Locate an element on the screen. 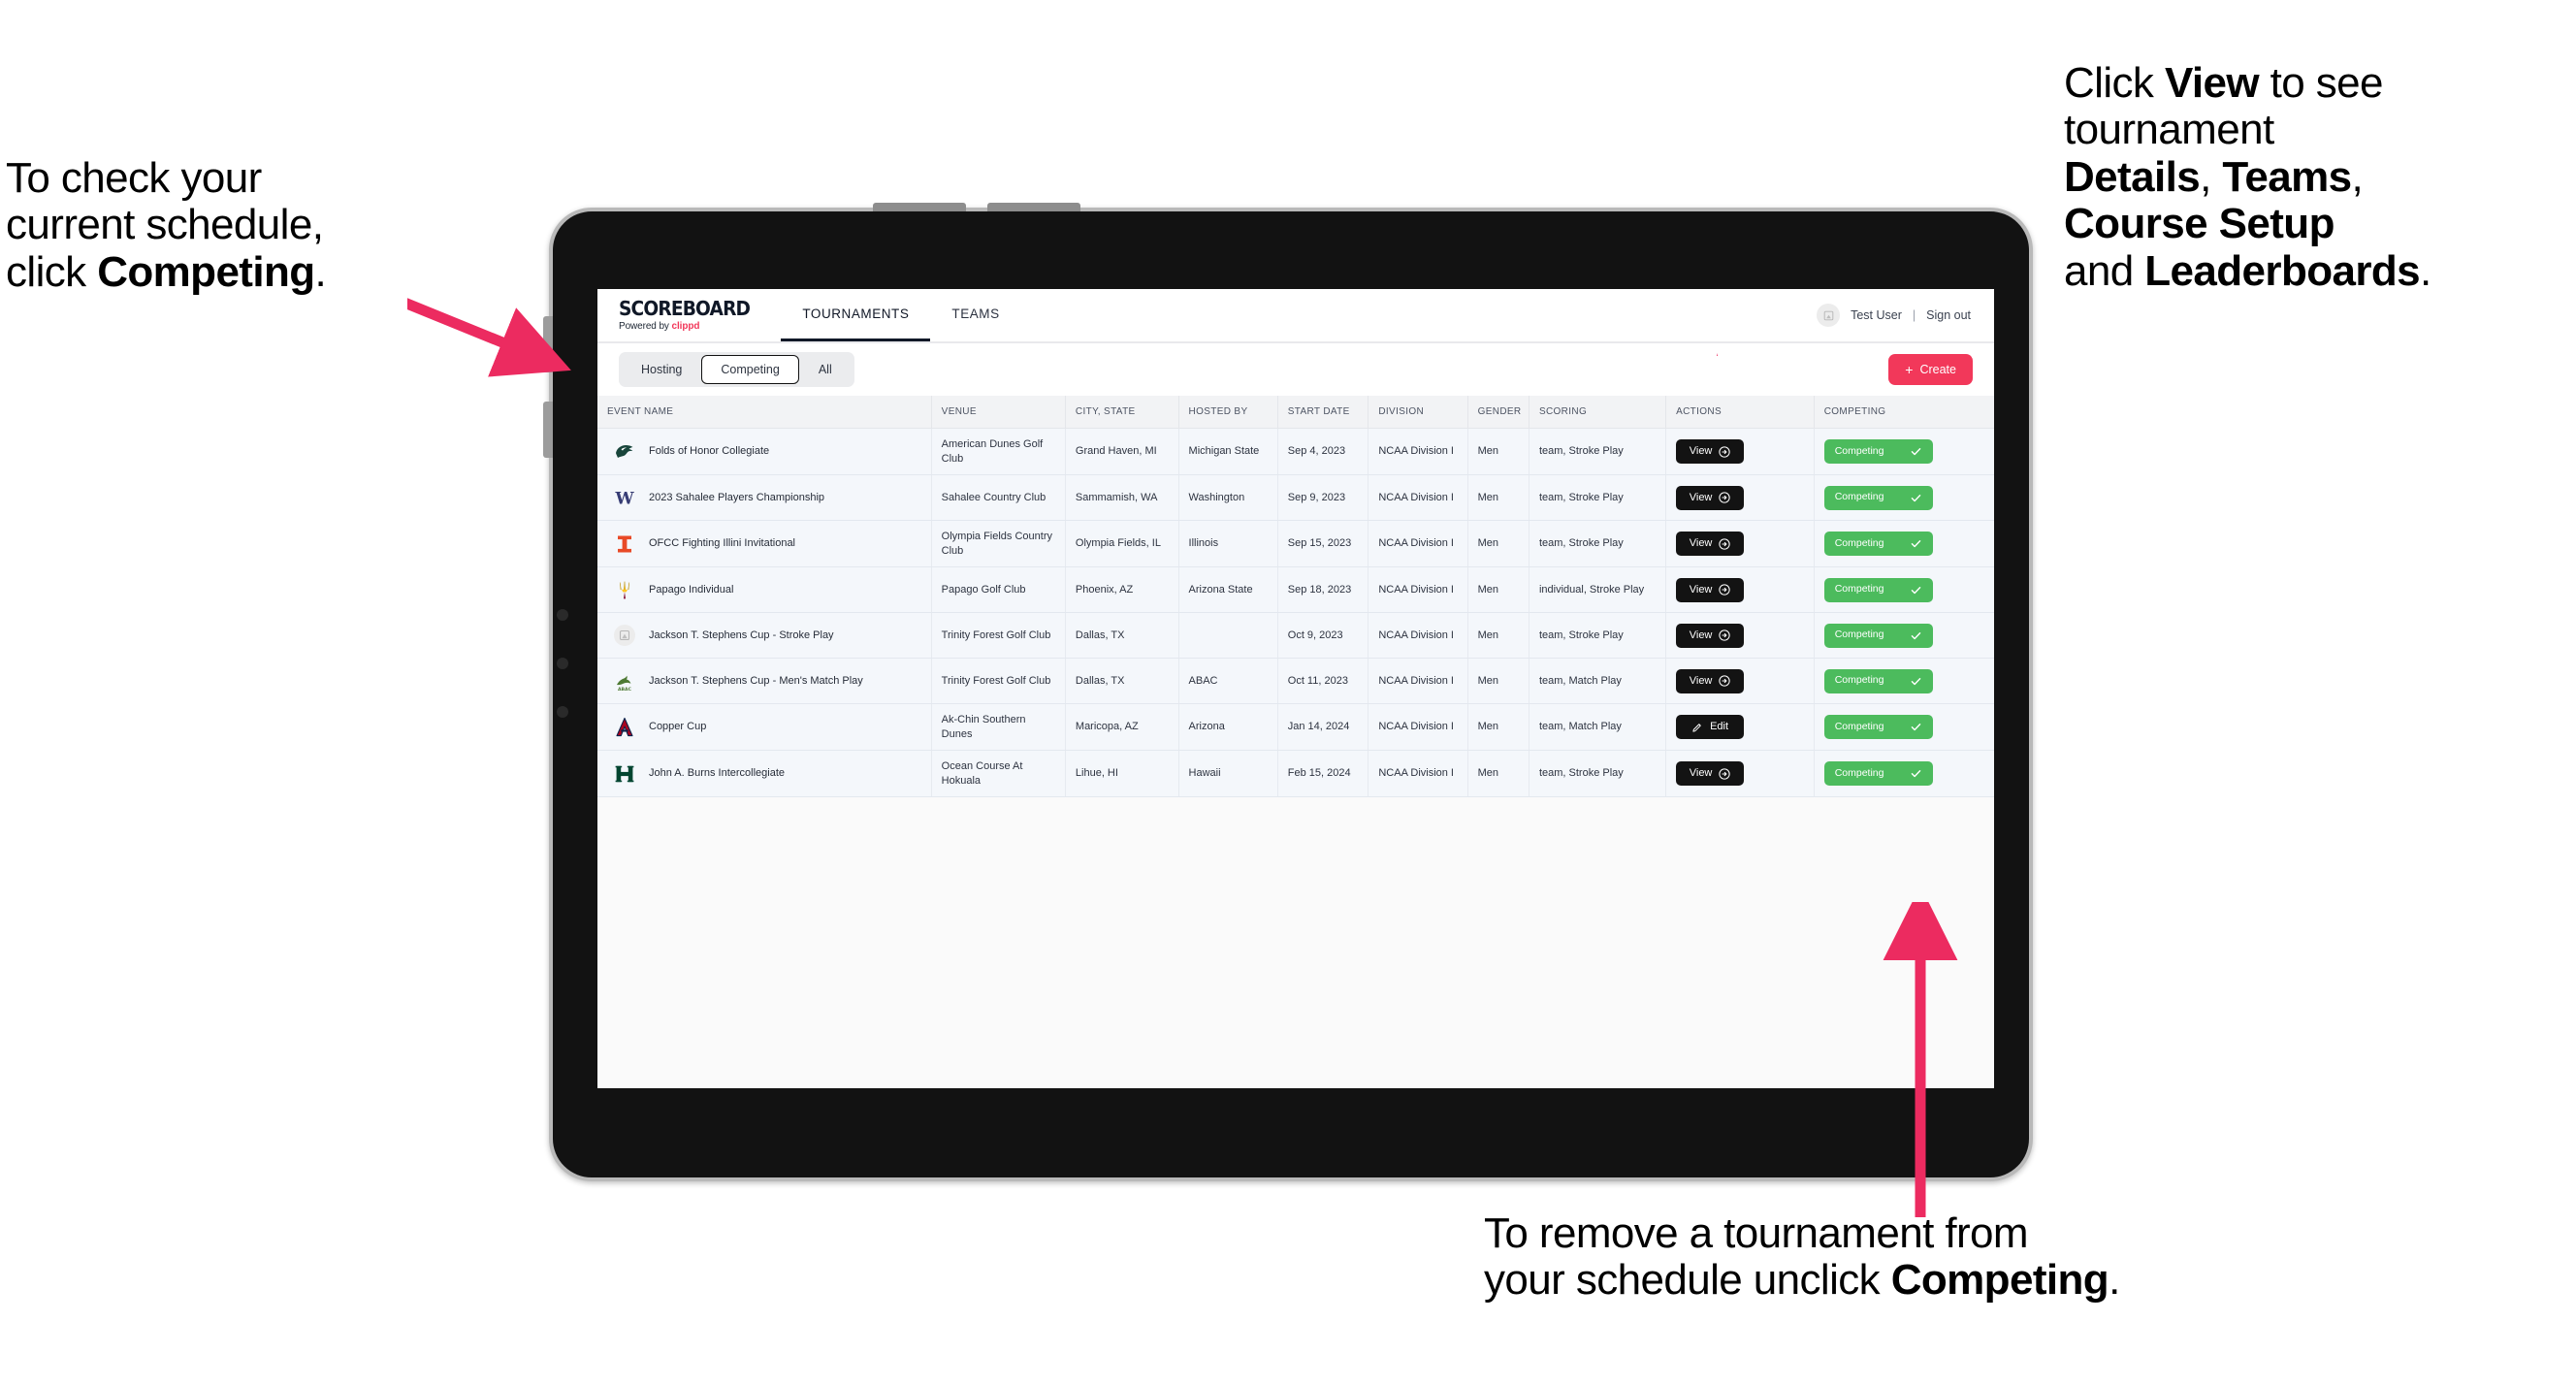 The height and width of the screenshot is (1386, 2576). col-city-state: CITY, STATE is located at coordinates (1122, 412).